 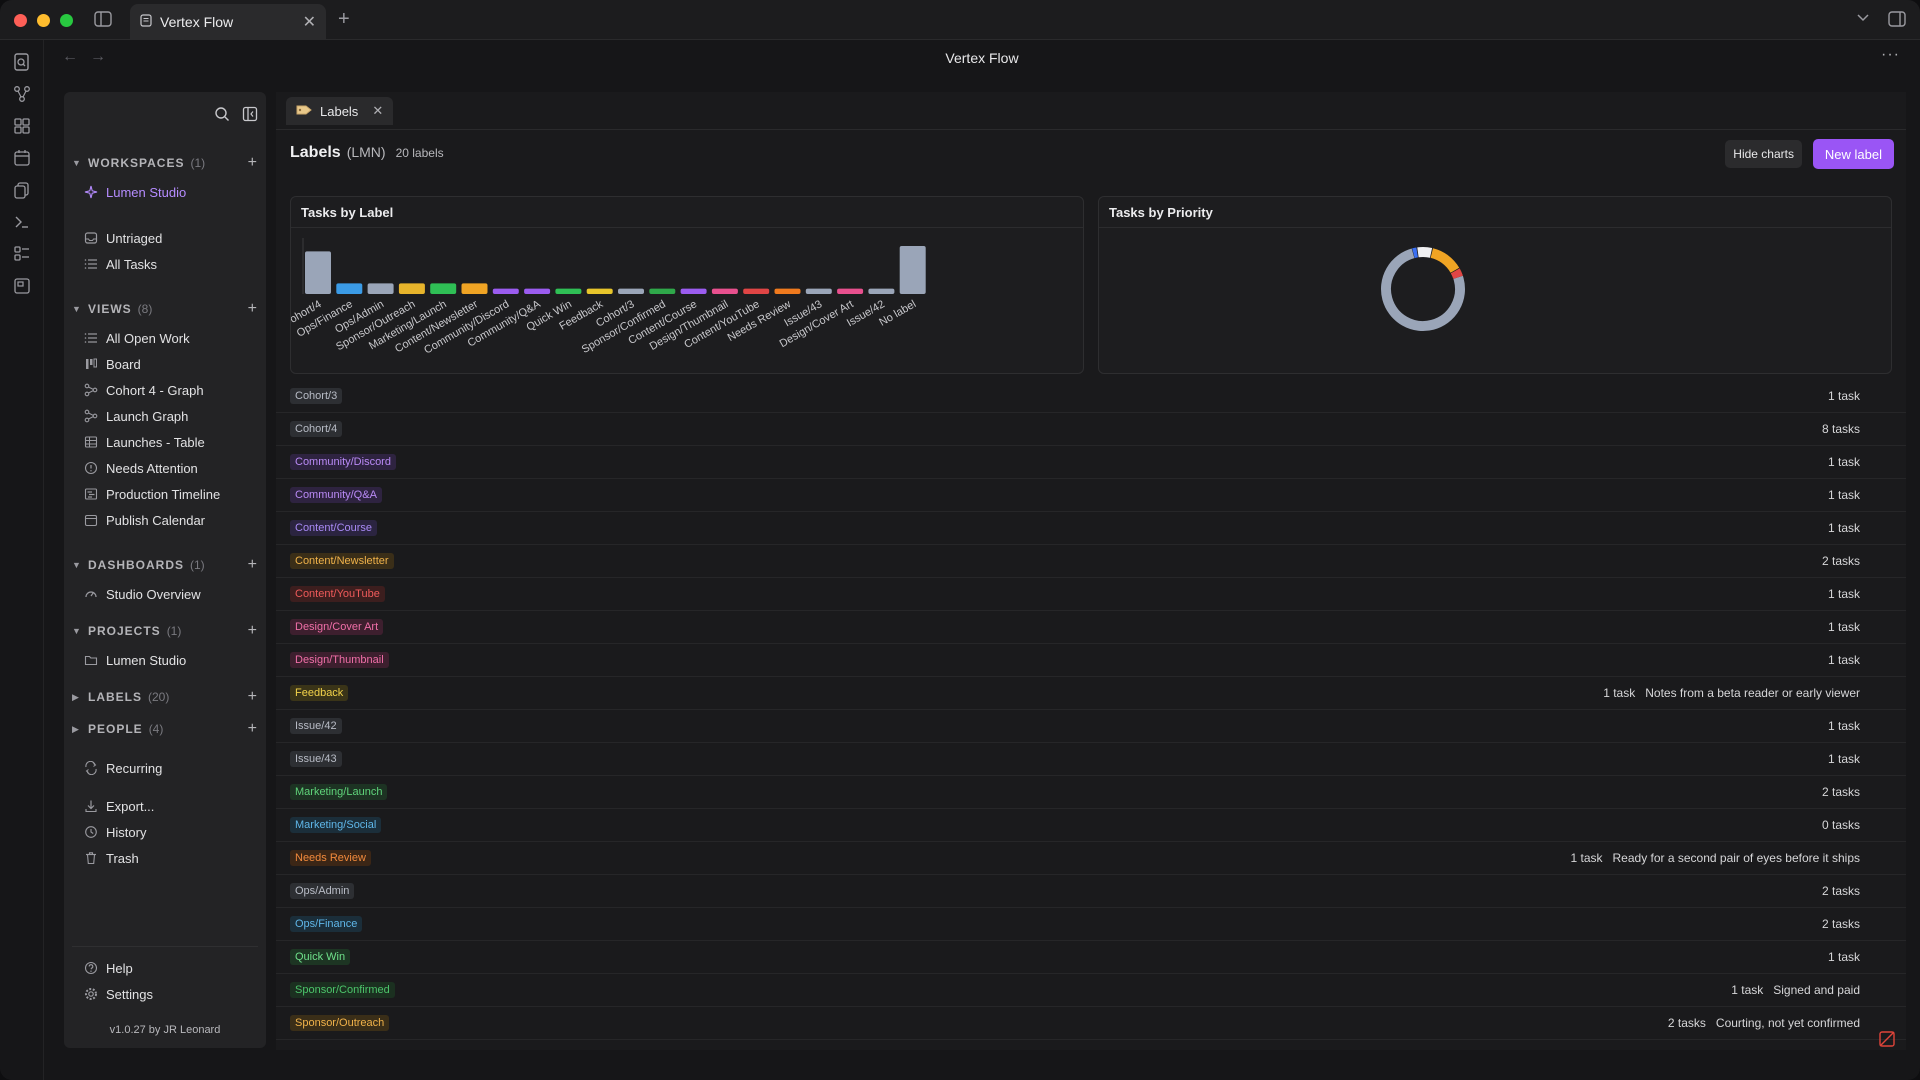 What do you see at coordinates (344, 19) in the screenshot?
I see `new-tab-icon: +` at bounding box center [344, 19].